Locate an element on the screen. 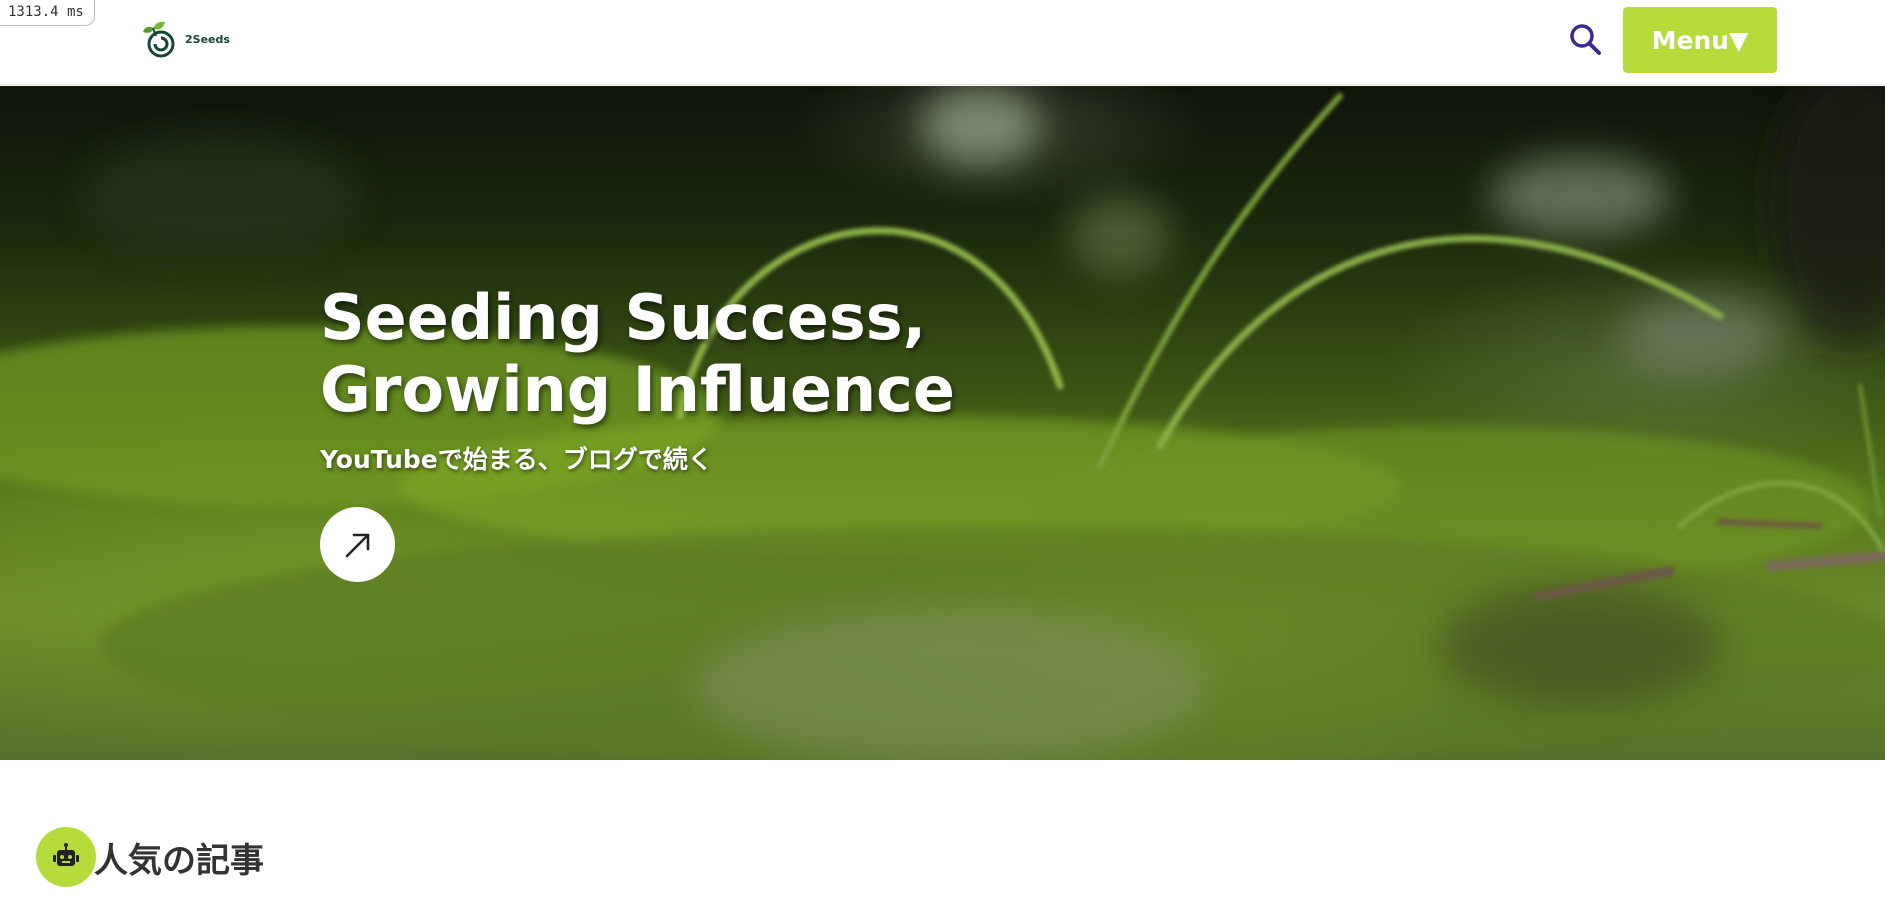  hero-link-button is located at coordinates (357, 544).